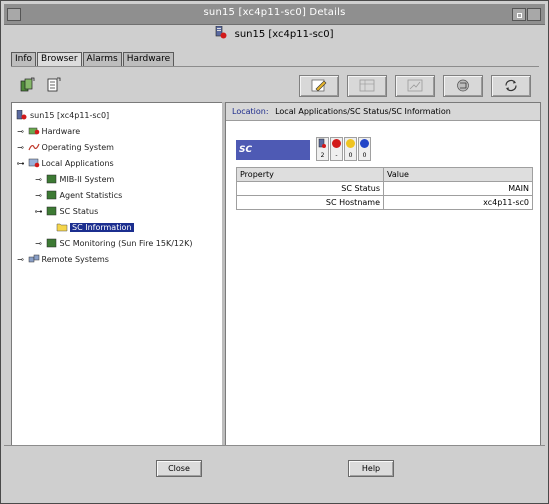  What do you see at coordinates (274, 473) in the screenshot?
I see `button-bar: Close Help` at bounding box center [274, 473].